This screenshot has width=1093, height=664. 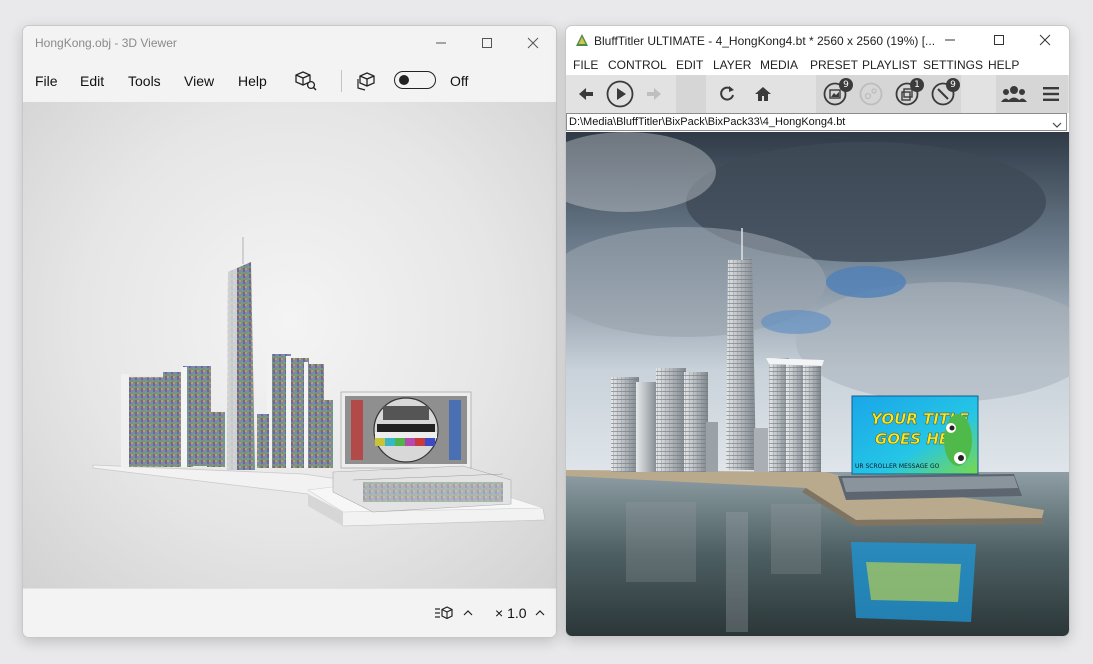 I want to click on hamburger-menu-icon, so click(x=1051, y=94).